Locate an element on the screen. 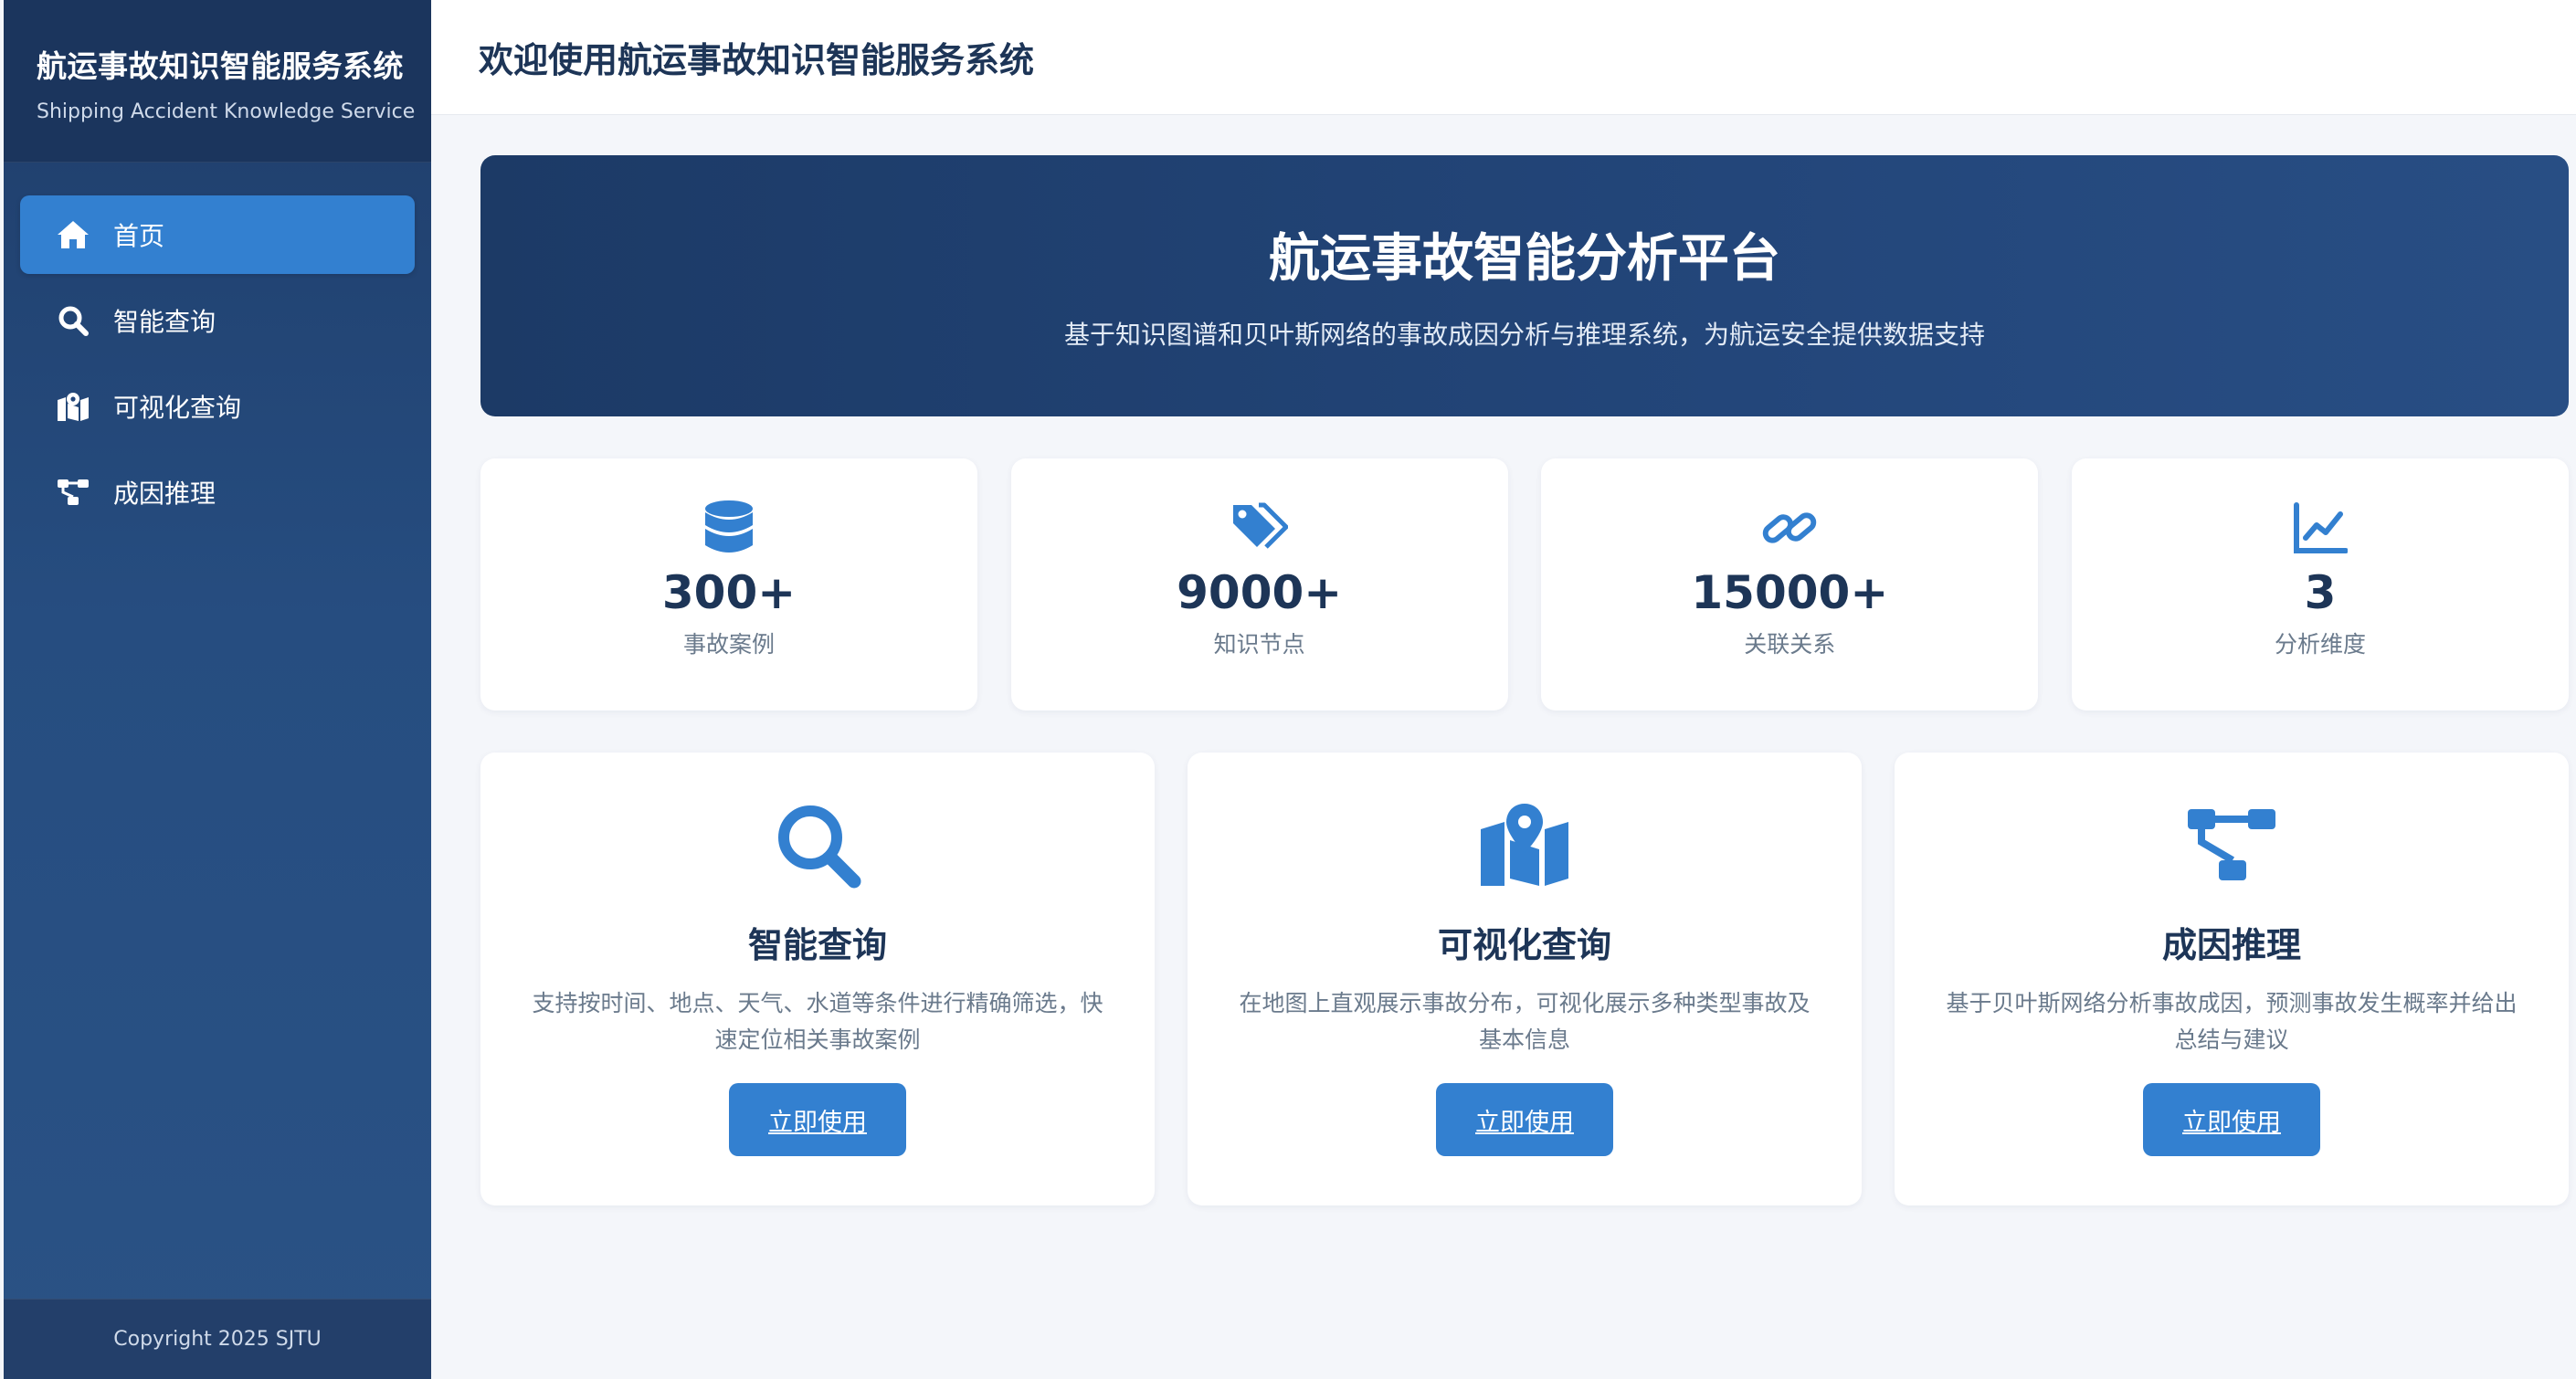  page-title: 欢迎使用航运事故知识智能服务系统 is located at coordinates (757, 60).